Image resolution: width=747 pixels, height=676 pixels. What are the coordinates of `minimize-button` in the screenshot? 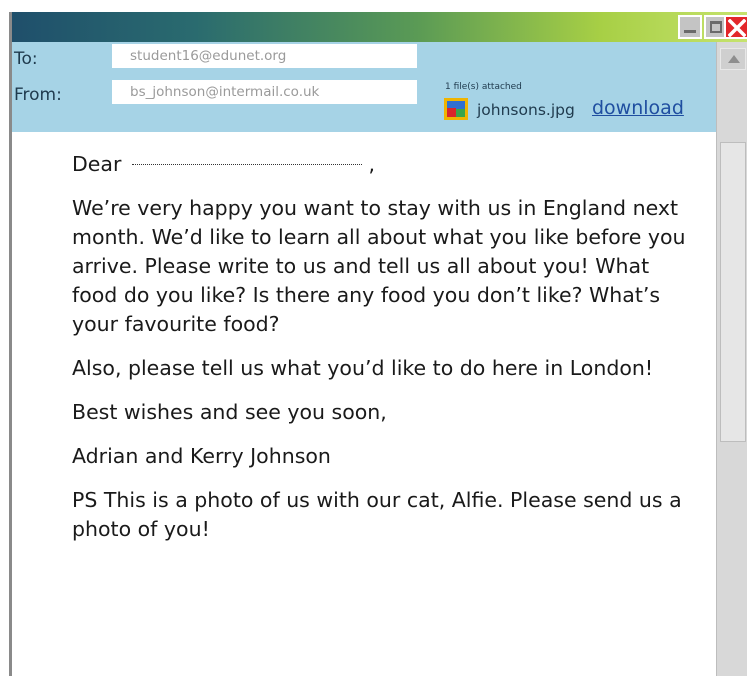 It's located at (690, 27).